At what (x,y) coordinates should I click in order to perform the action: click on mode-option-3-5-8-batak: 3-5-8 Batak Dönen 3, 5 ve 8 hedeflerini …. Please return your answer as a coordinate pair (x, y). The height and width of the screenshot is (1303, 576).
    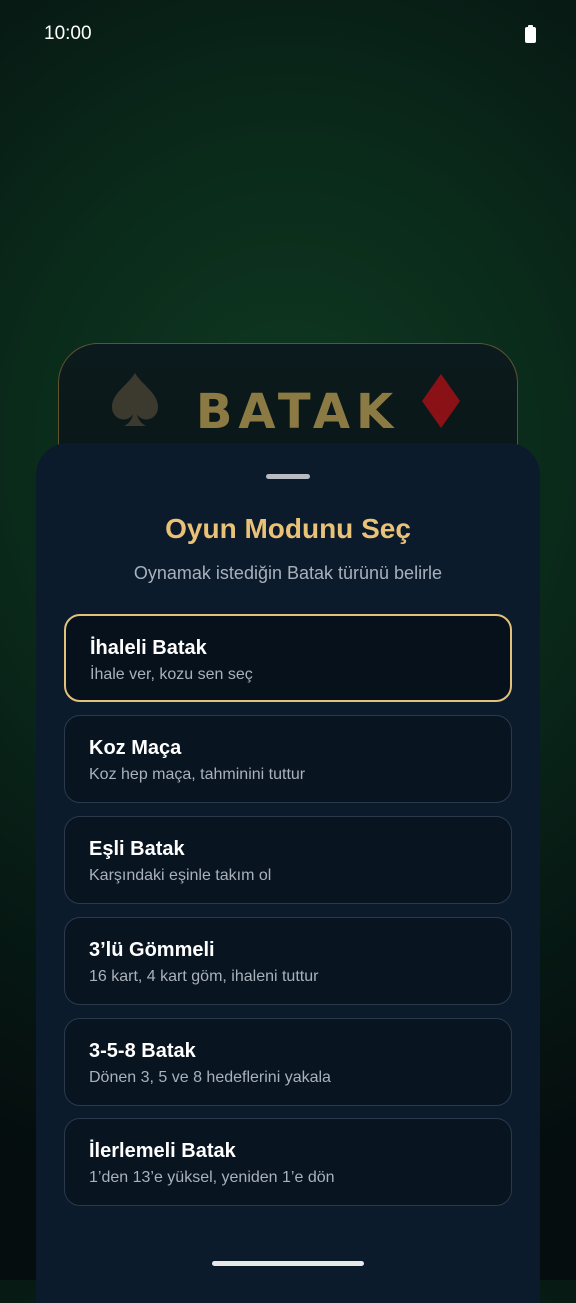
    Looking at the image, I should click on (288, 1062).